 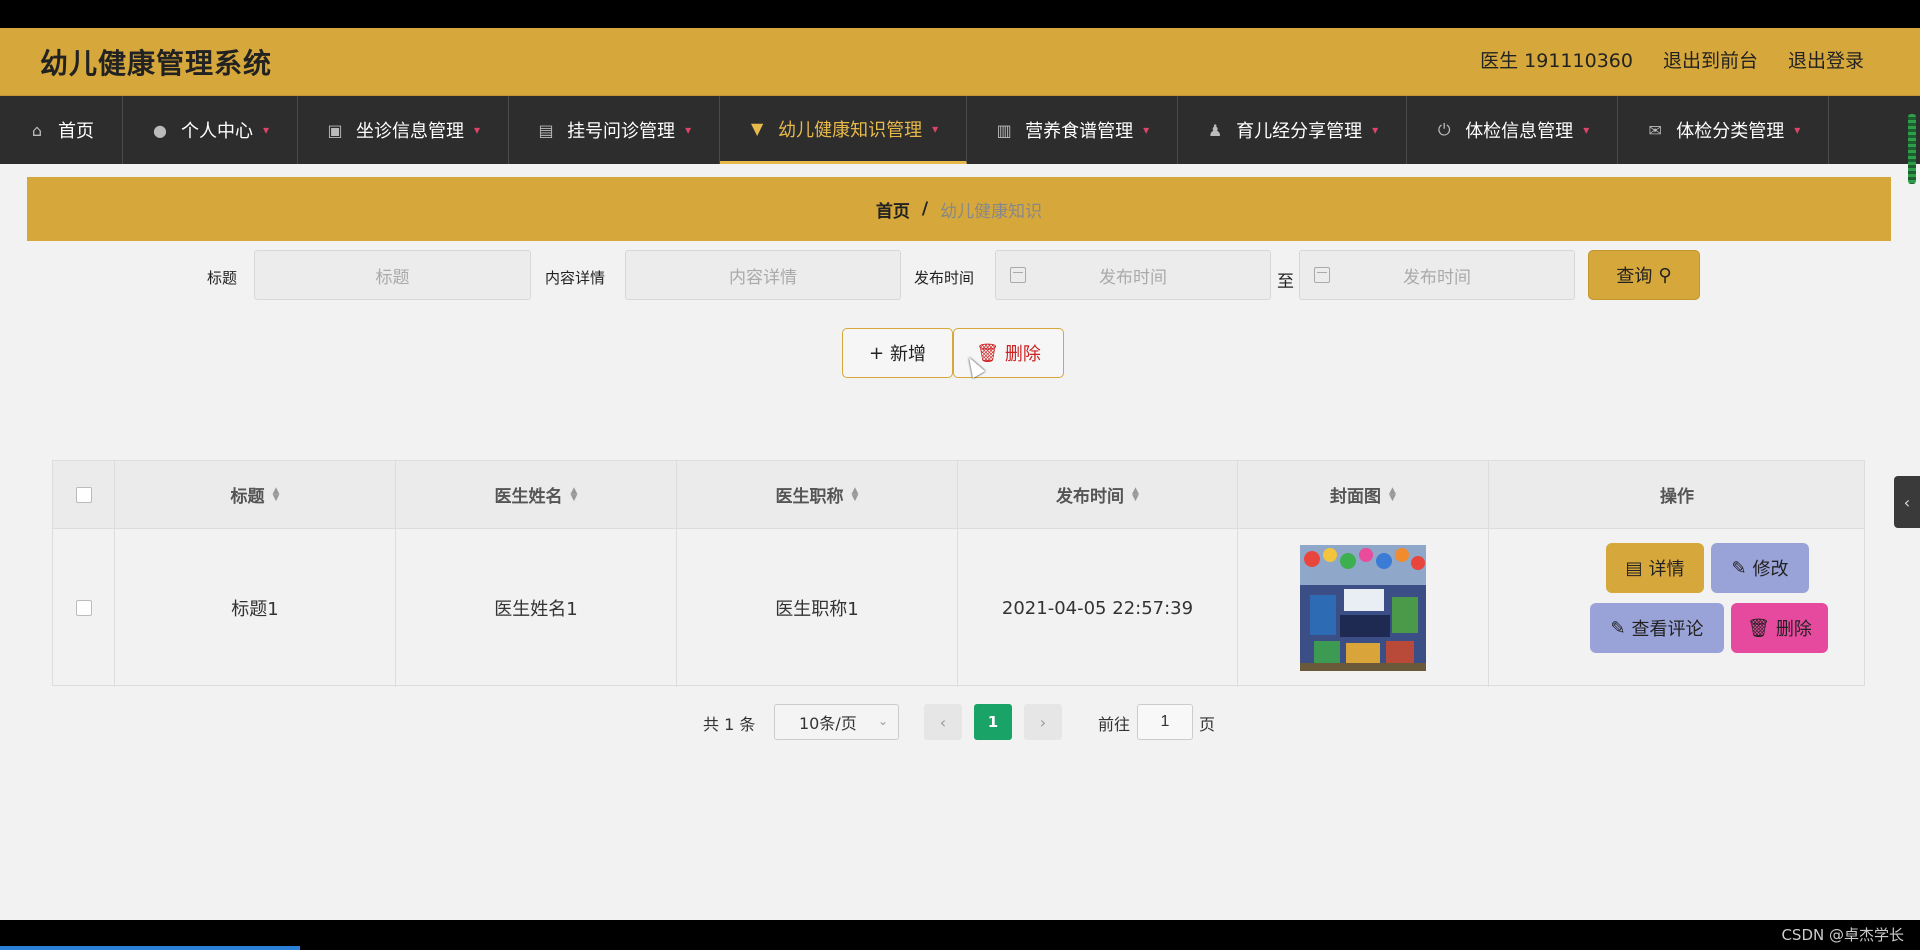 What do you see at coordinates (1207, 724) in the screenshot?
I see `page-suffix: 页` at bounding box center [1207, 724].